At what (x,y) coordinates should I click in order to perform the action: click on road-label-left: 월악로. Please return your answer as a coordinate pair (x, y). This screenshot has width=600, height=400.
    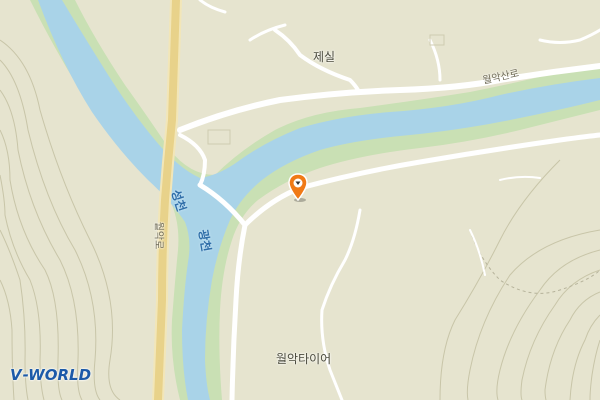
    Looking at the image, I should click on (158, 235).